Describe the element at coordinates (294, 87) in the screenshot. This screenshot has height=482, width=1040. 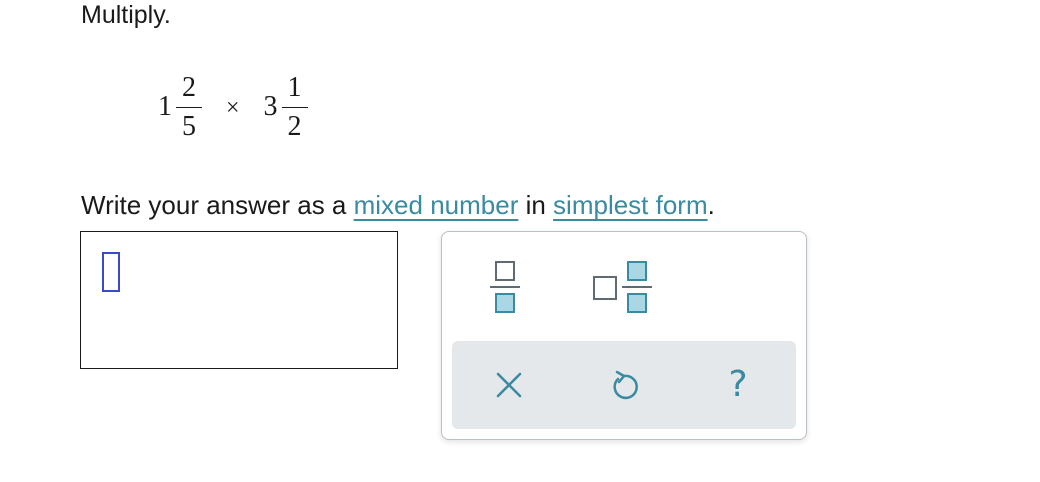
I see `right-numerator: 1` at that location.